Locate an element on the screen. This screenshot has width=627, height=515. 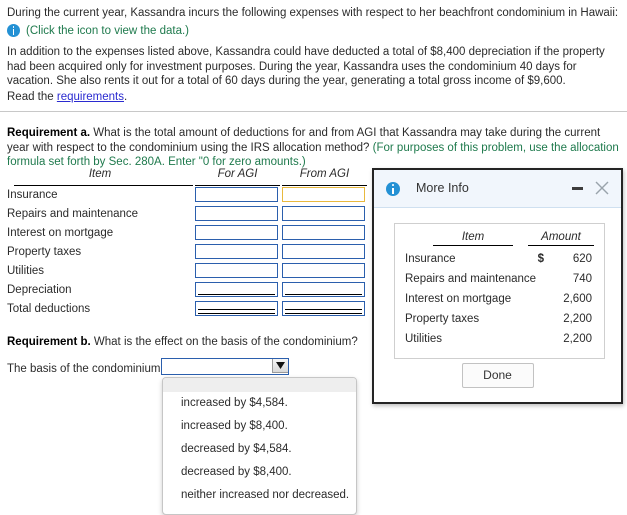
table-row: Property taxes is located at coordinates (187, 252).